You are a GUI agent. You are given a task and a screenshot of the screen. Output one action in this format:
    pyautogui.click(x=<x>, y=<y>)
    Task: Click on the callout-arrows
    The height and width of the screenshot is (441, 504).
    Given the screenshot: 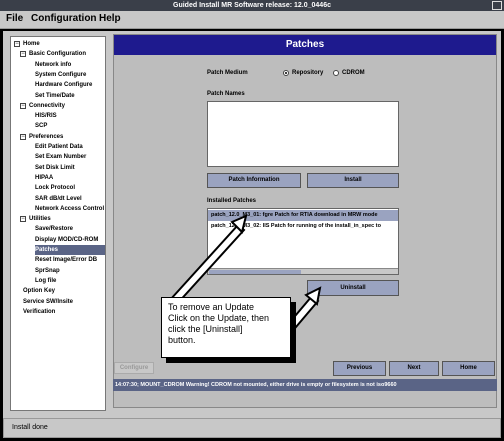 What is the action you would take?
    pyautogui.click(x=245, y=271)
    